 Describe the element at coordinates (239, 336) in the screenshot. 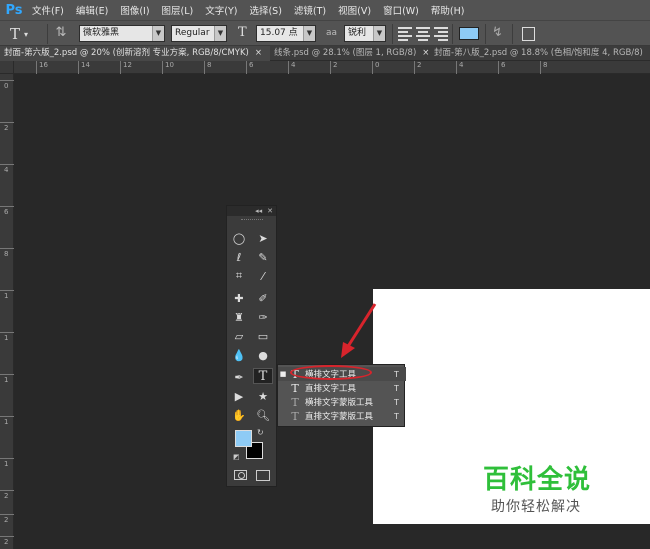

I see `eraser-tool-icon: ▱` at that location.